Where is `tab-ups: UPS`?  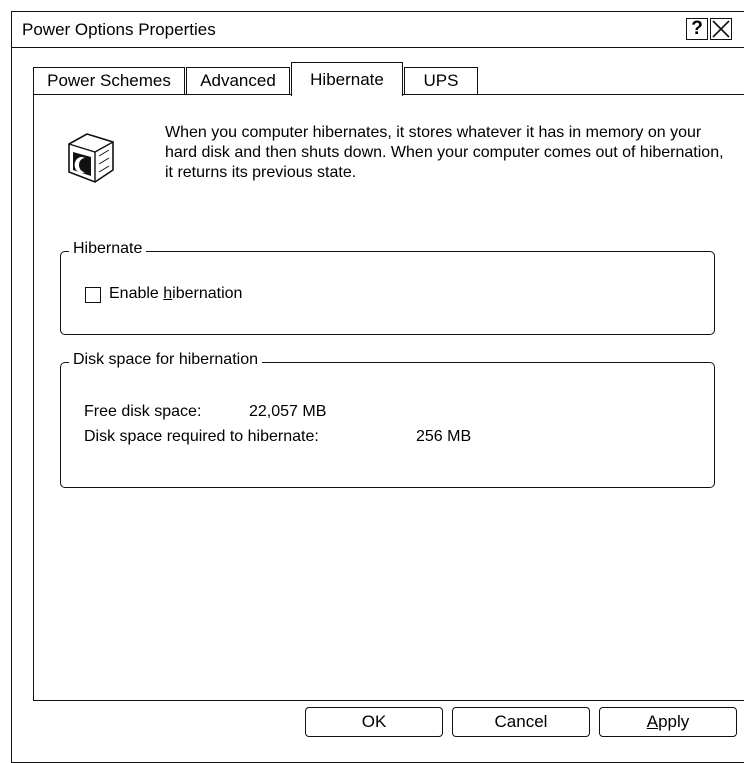 tab-ups: UPS is located at coordinates (441, 81).